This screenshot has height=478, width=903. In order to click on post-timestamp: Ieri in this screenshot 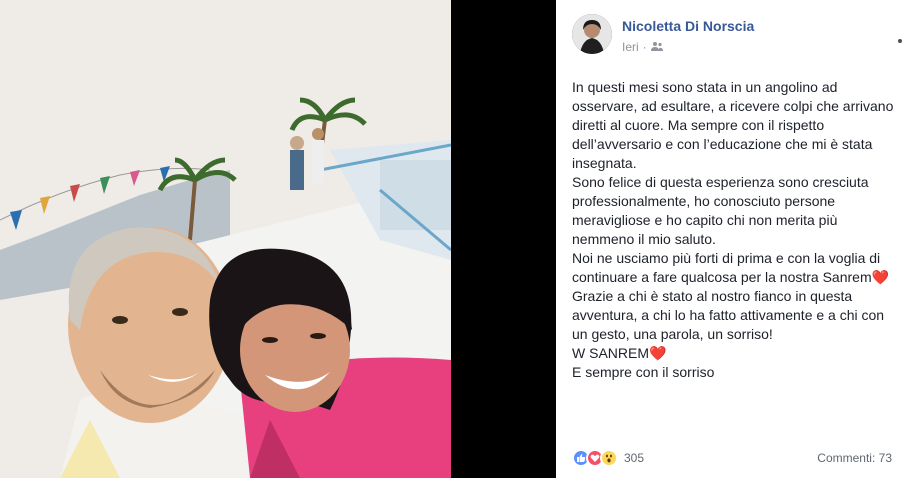, I will do `click(630, 47)`.